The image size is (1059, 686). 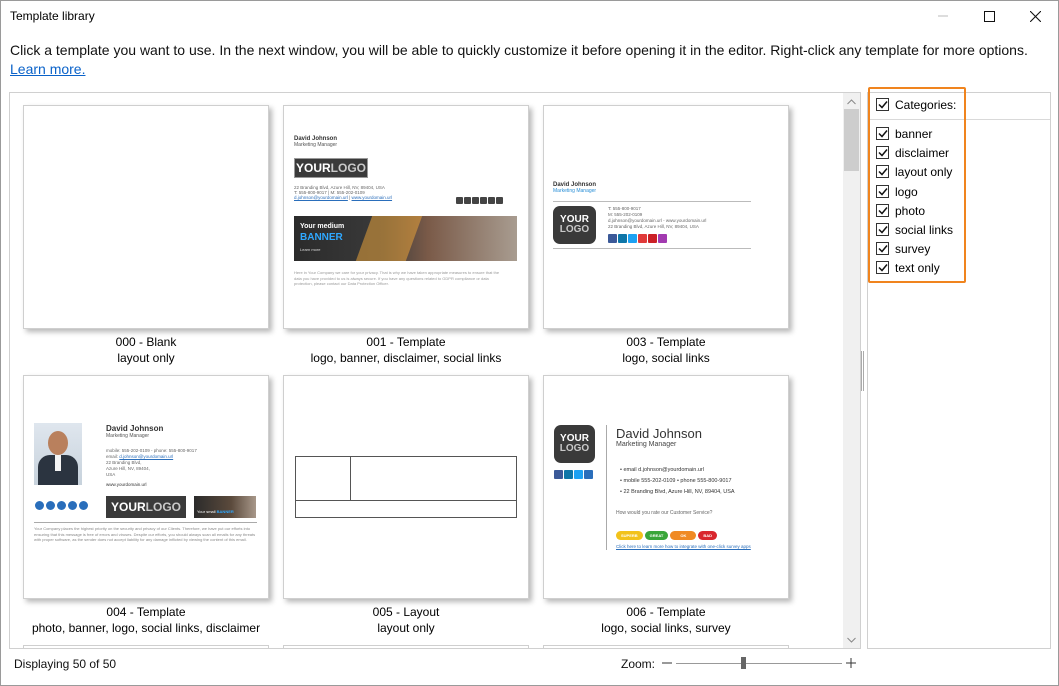 I want to click on maximize-button, so click(x=989, y=16).